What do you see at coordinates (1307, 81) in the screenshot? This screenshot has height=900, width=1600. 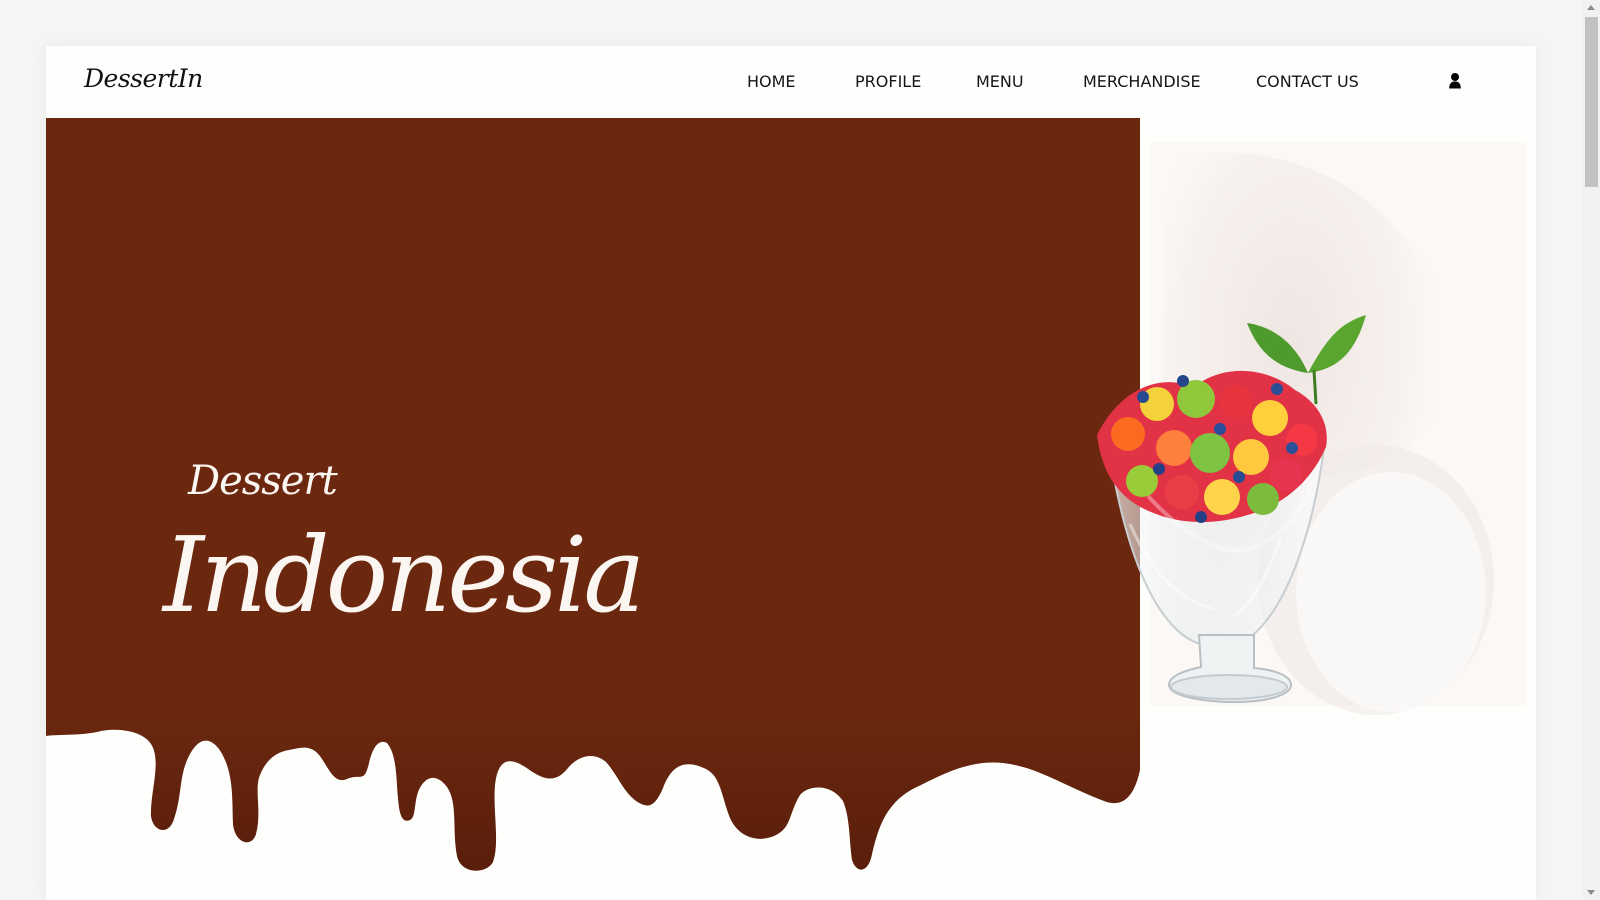 I see `nav-contact-us: CONTACT US` at bounding box center [1307, 81].